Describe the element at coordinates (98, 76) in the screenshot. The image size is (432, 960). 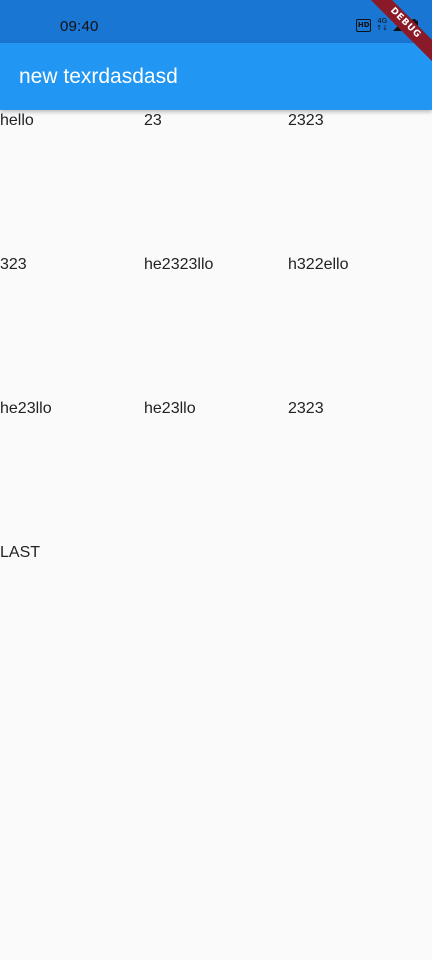
I see `app-bar-title: new texrdasdasd` at that location.